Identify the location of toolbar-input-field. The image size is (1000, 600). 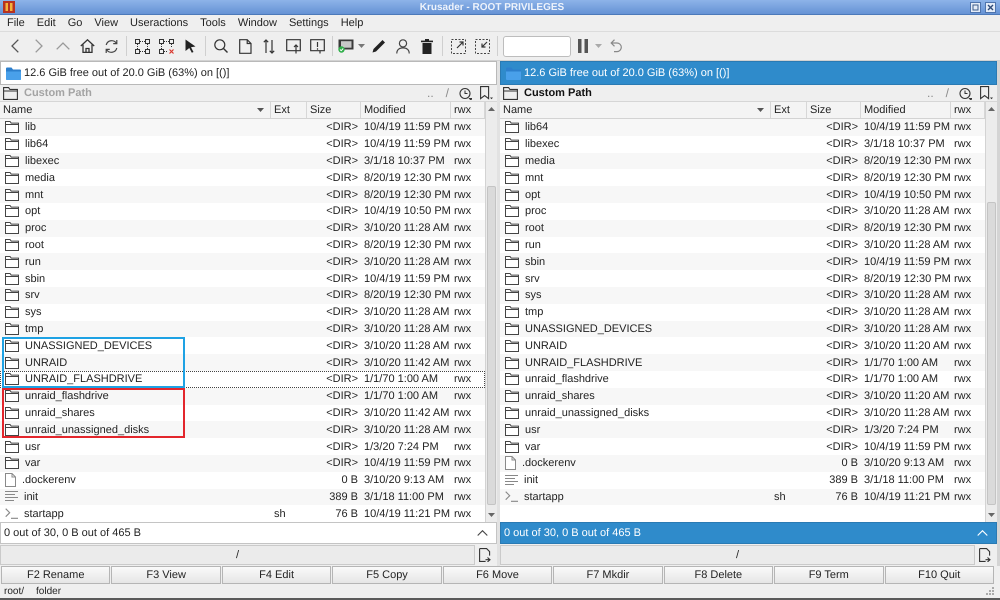
(537, 46).